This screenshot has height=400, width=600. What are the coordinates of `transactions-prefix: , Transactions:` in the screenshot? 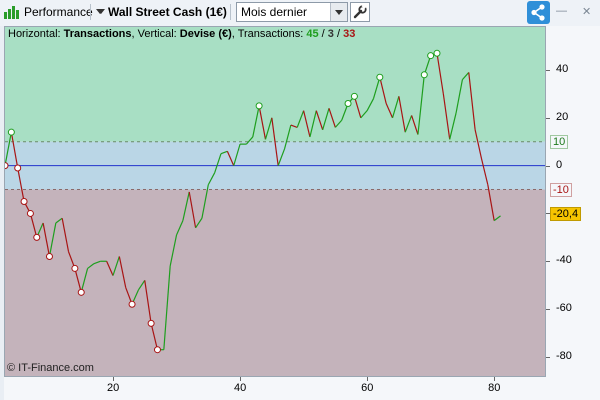 It's located at (269, 34).